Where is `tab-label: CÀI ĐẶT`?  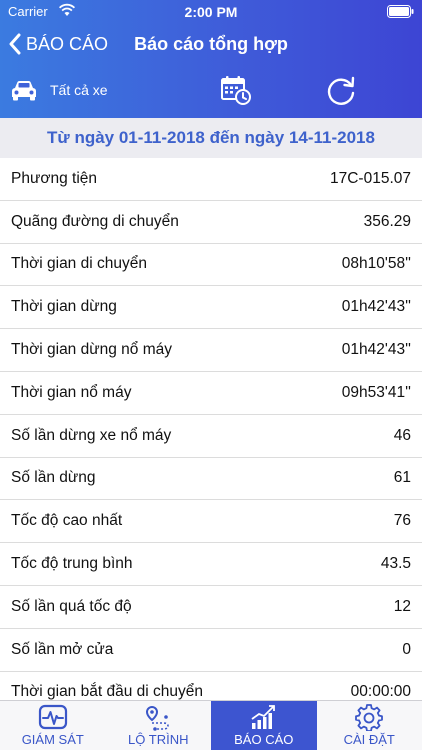 tab-label: CÀI ĐẶT is located at coordinates (369, 739).